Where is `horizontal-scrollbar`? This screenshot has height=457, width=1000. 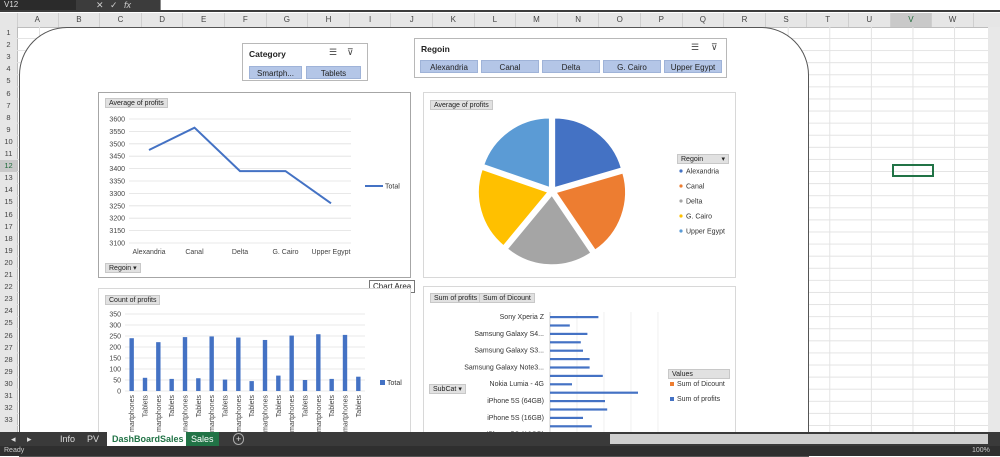 horizontal-scrollbar is located at coordinates (799, 439).